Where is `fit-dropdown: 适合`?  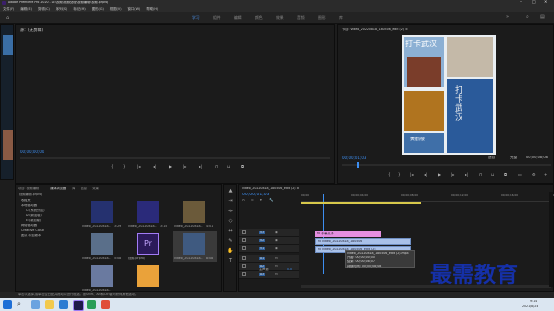
fit-dropdown: 适合 is located at coordinates (491, 158).